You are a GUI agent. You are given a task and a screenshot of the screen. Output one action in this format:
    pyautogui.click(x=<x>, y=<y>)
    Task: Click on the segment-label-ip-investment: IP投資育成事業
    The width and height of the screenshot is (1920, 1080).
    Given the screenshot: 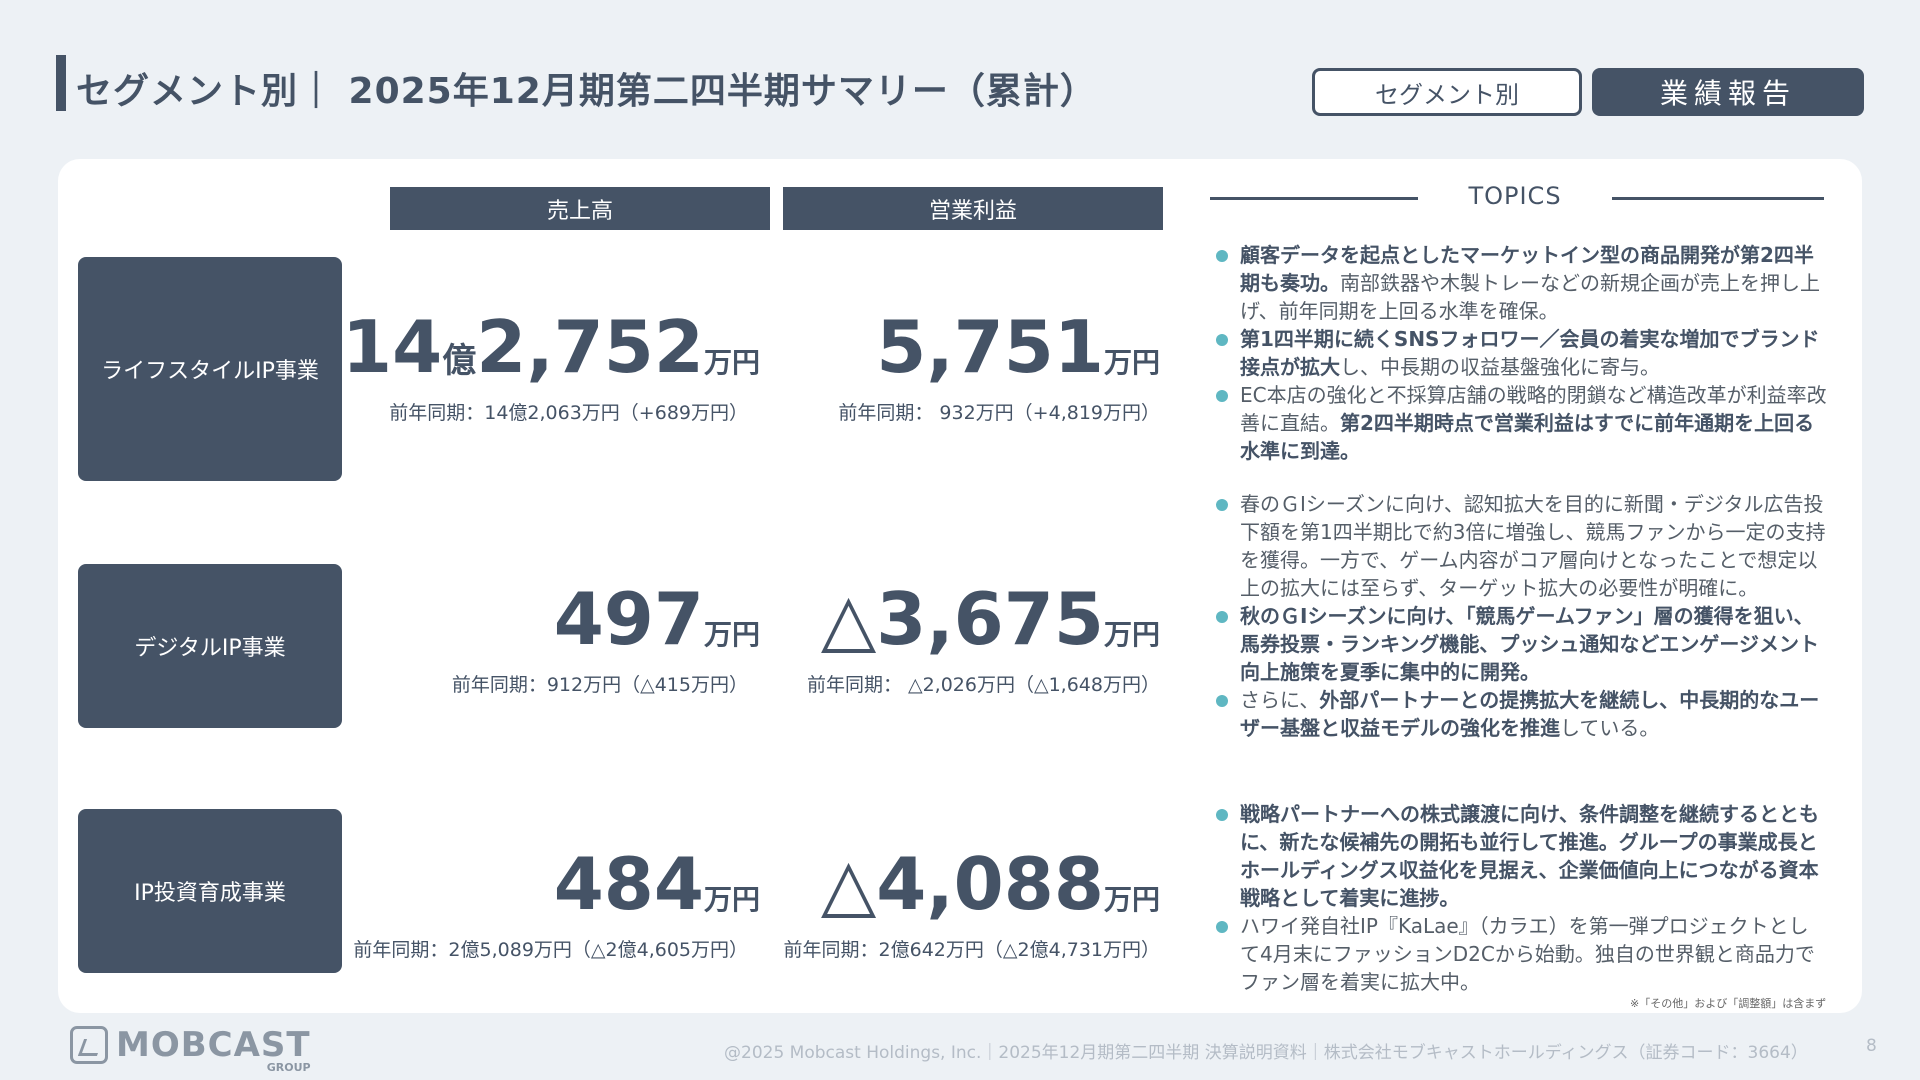 What is the action you would take?
    pyautogui.click(x=210, y=891)
    